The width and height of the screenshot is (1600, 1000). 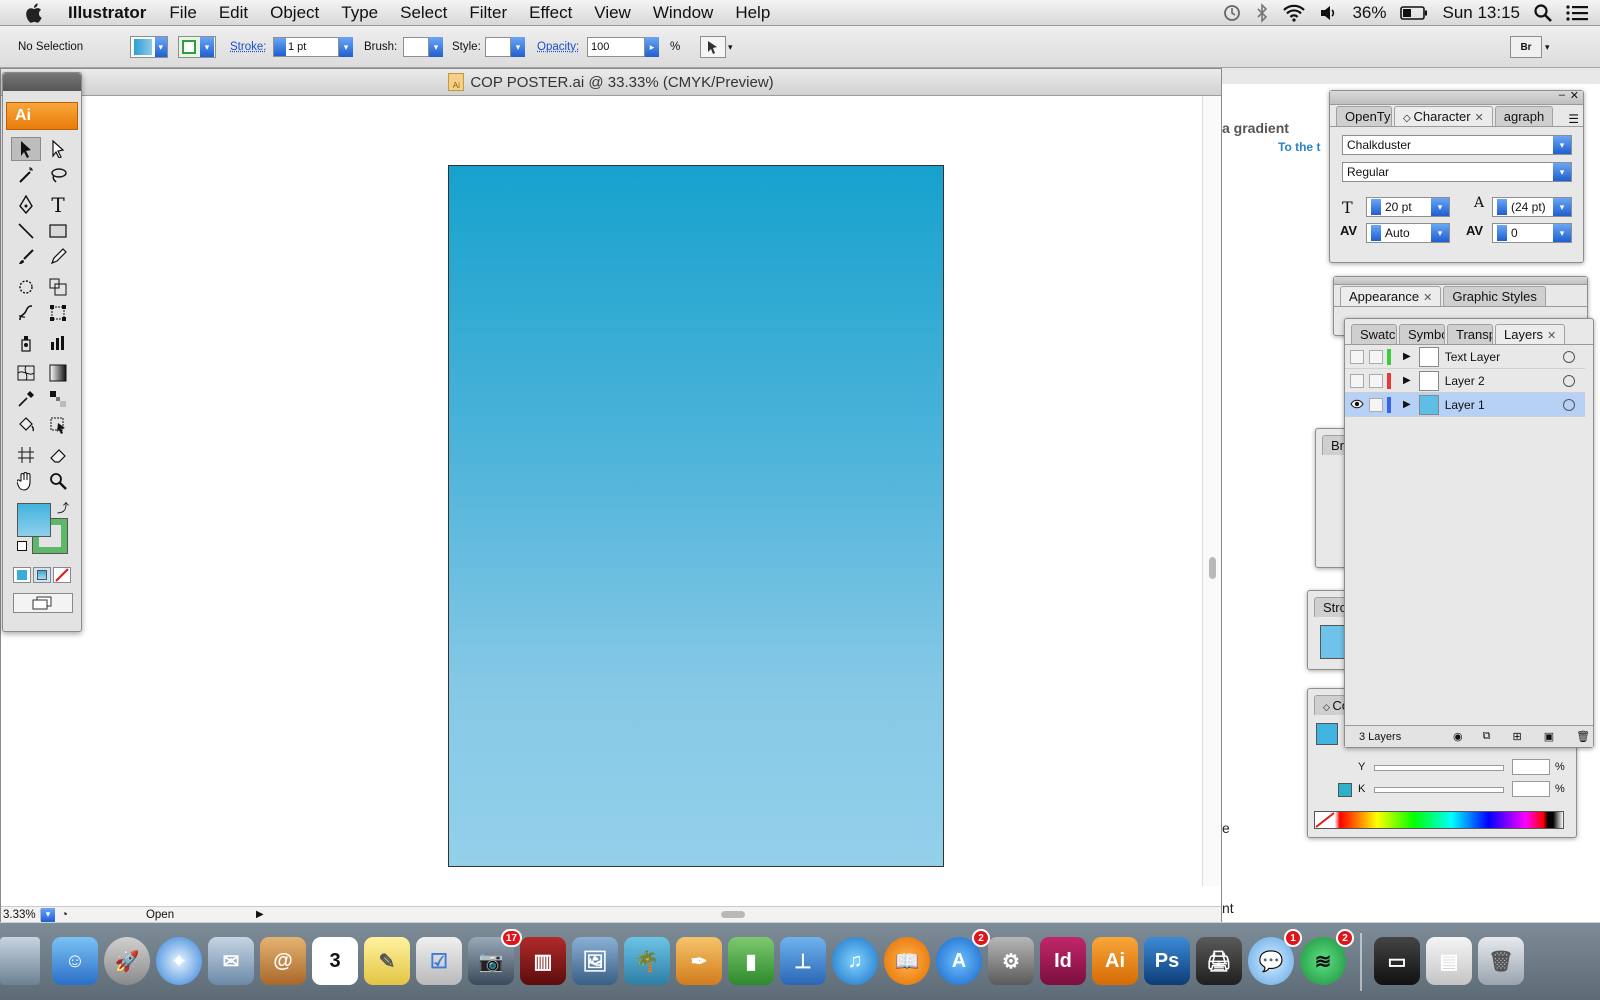 I want to click on notes-icon: ✎, so click(x=387, y=961).